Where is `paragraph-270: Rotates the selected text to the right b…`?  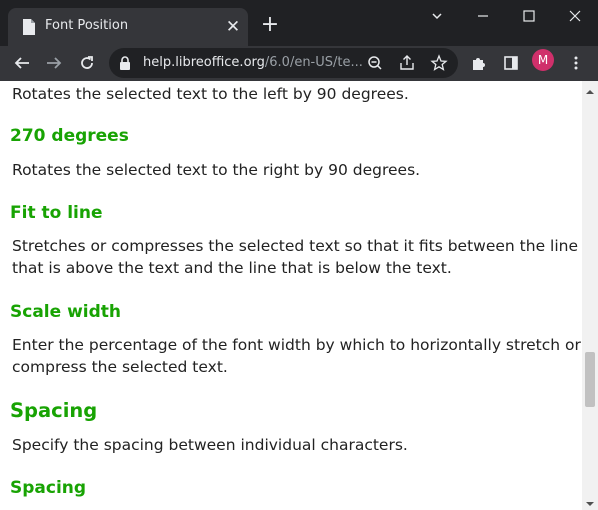
paragraph-270: Rotates the selected text to the right b… is located at coordinates (216, 170).